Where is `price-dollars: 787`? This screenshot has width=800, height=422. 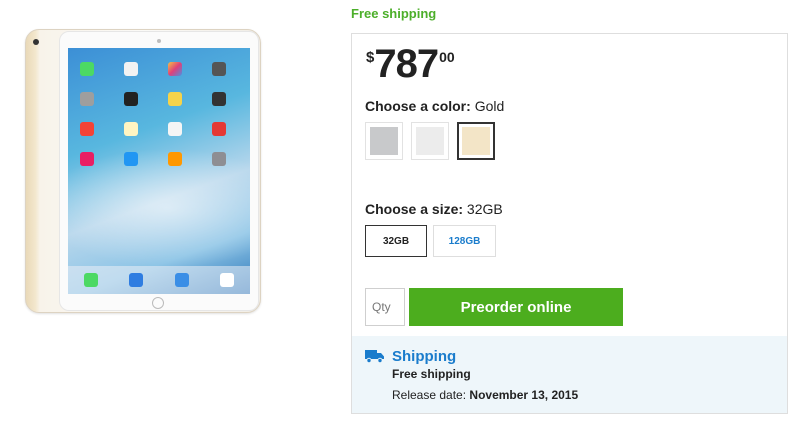 price-dollars: 787 is located at coordinates (406, 64).